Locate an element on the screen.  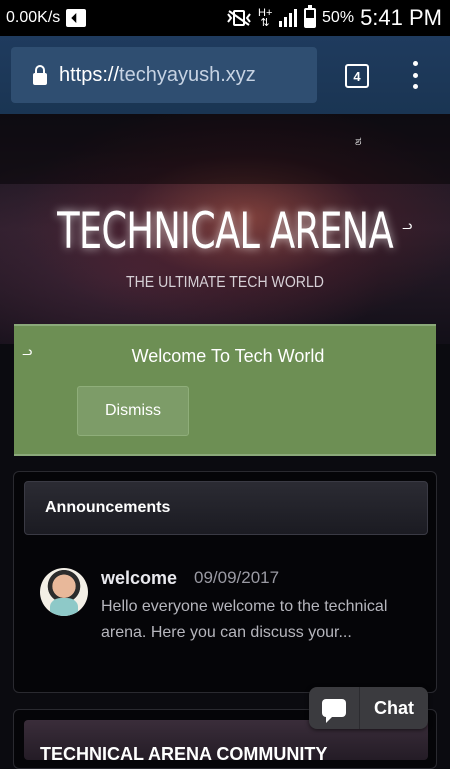
network-speed: 0.00K/s is located at coordinates (33, 17).